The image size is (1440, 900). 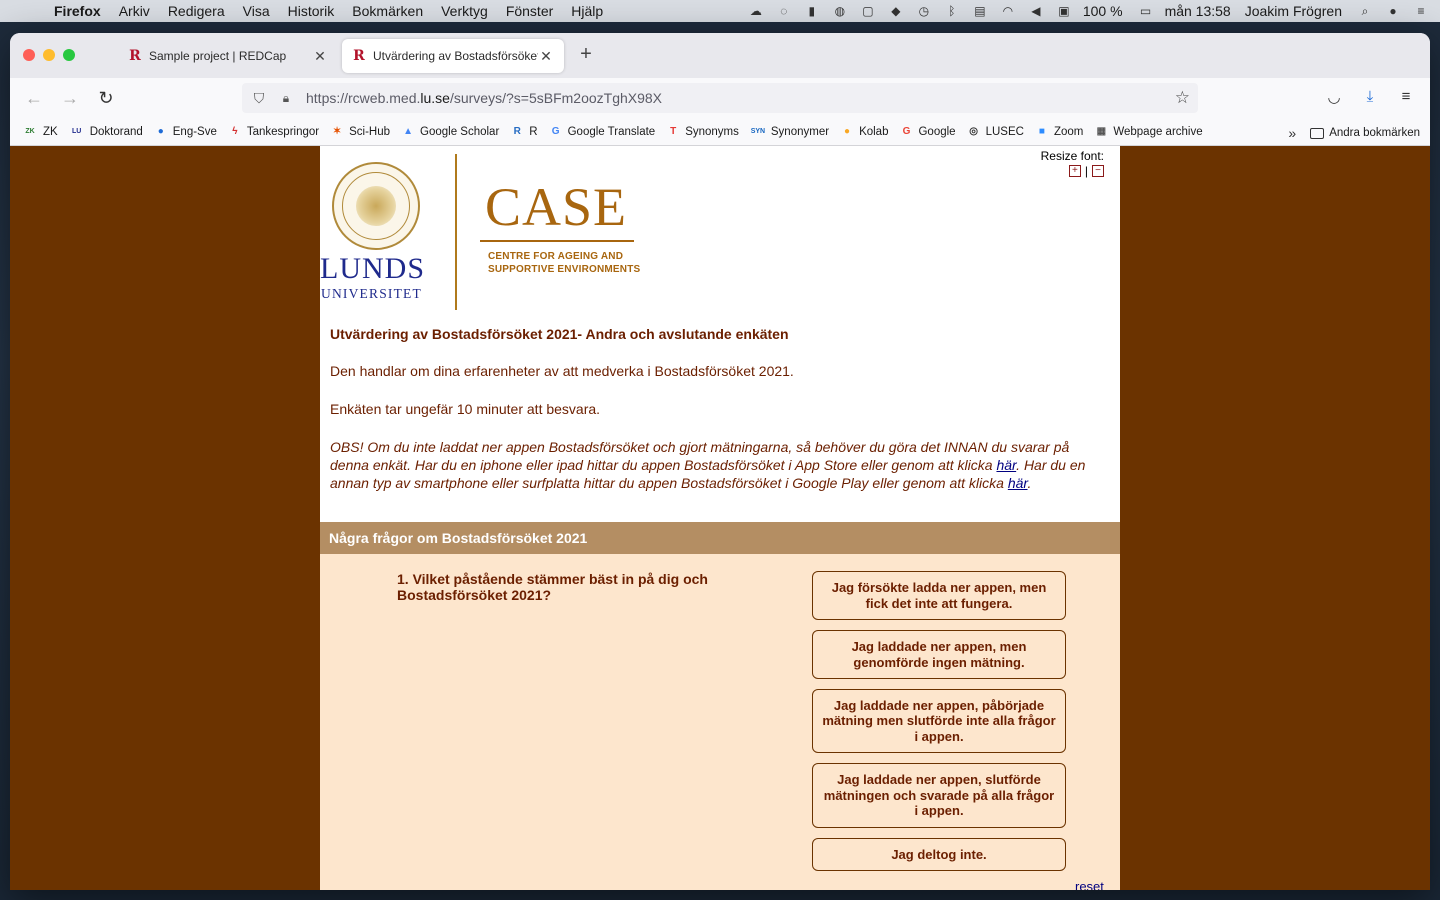 I want to click on bookmark-item: ϟ Tankespringor, so click(x=273, y=132).